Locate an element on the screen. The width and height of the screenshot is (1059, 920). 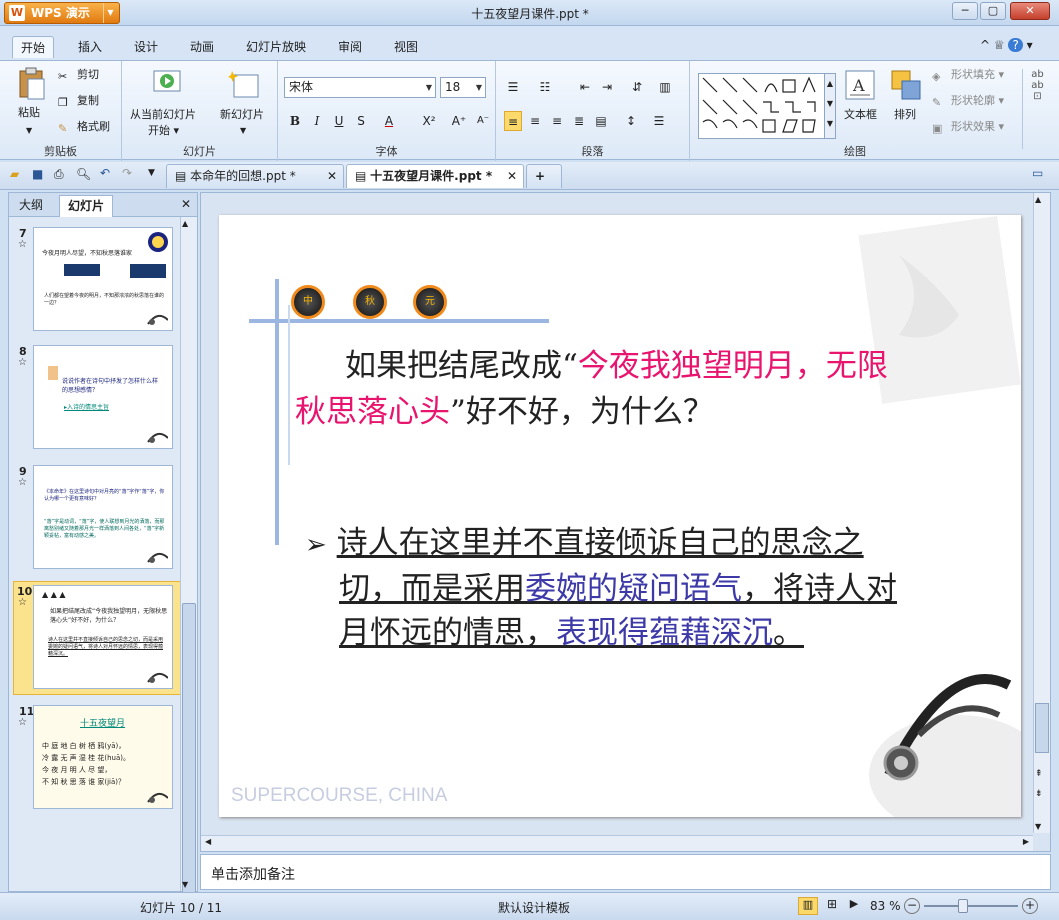
next-slide-icon: ⇟ is located at coordinates (1039, 794).